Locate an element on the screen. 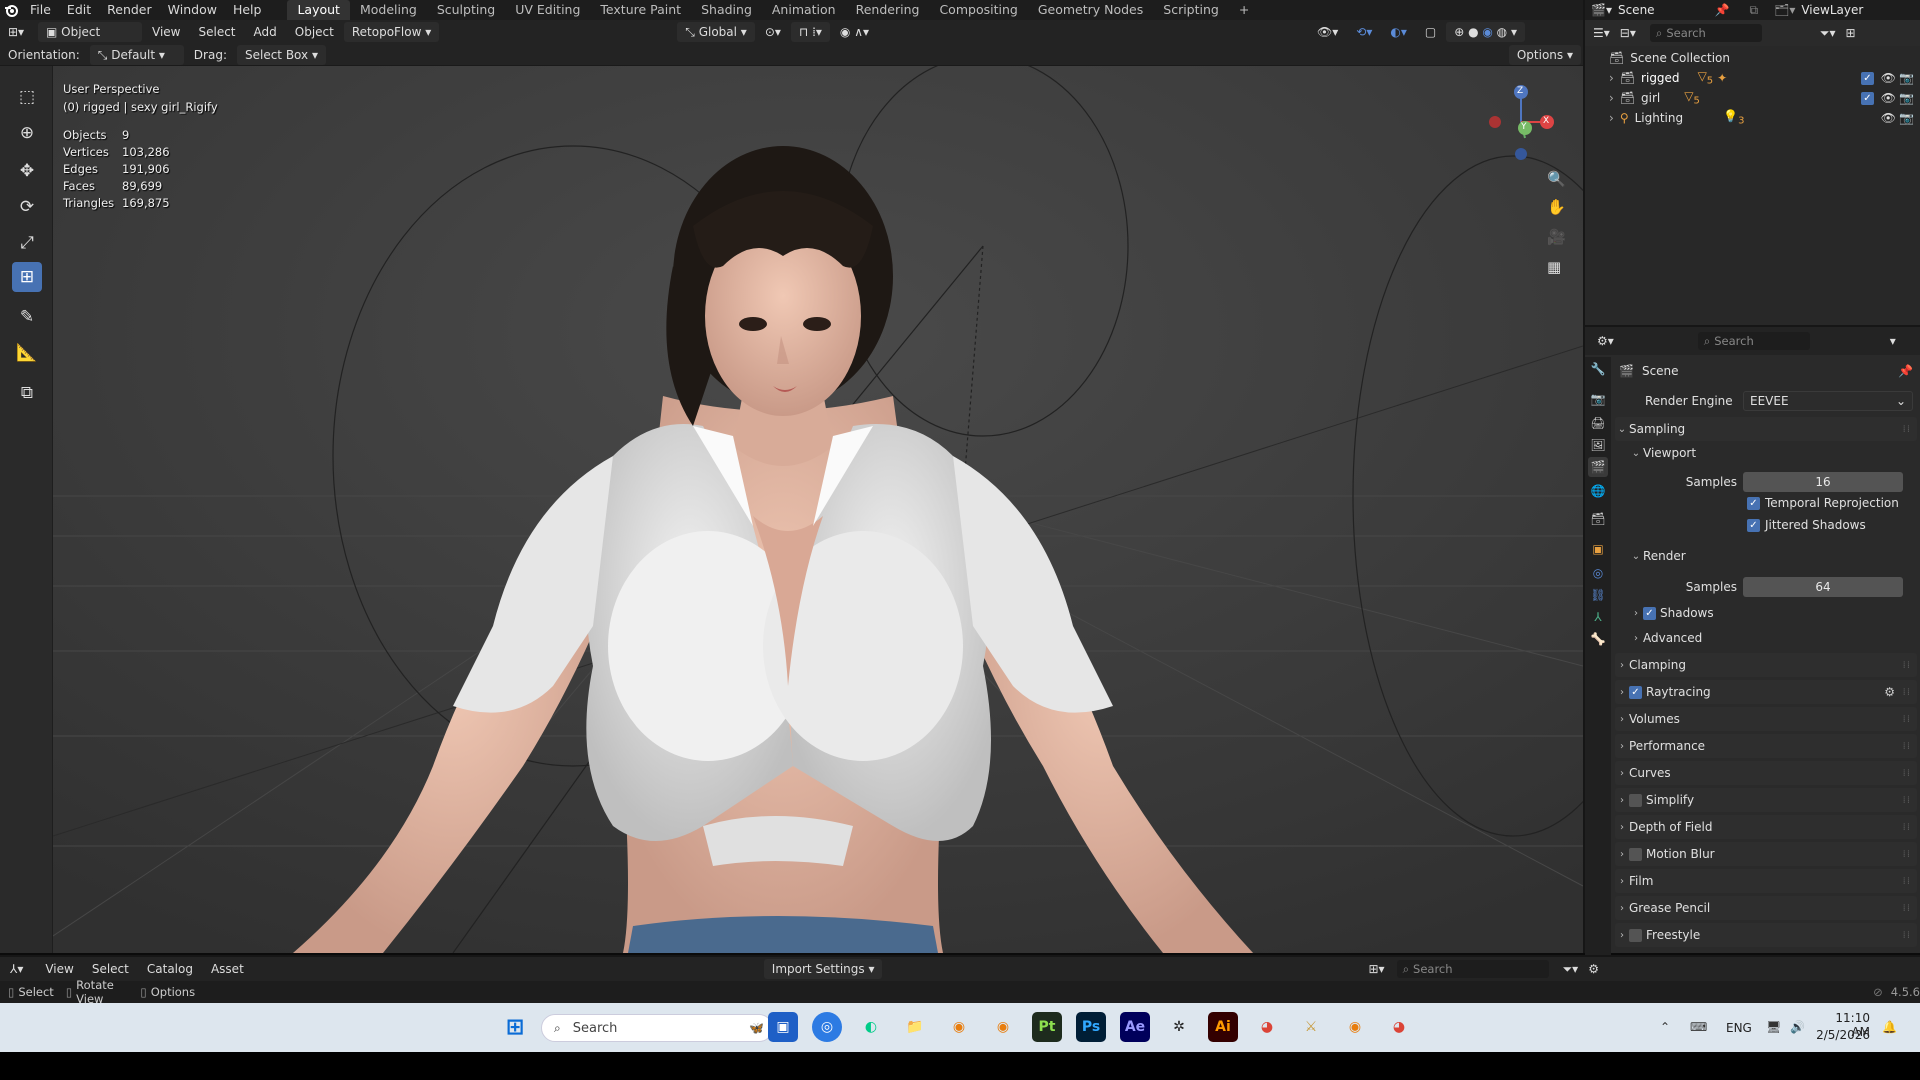 The image size is (1920, 1080). cursor-tool-icon: ⊕ is located at coordinates (27, 133).